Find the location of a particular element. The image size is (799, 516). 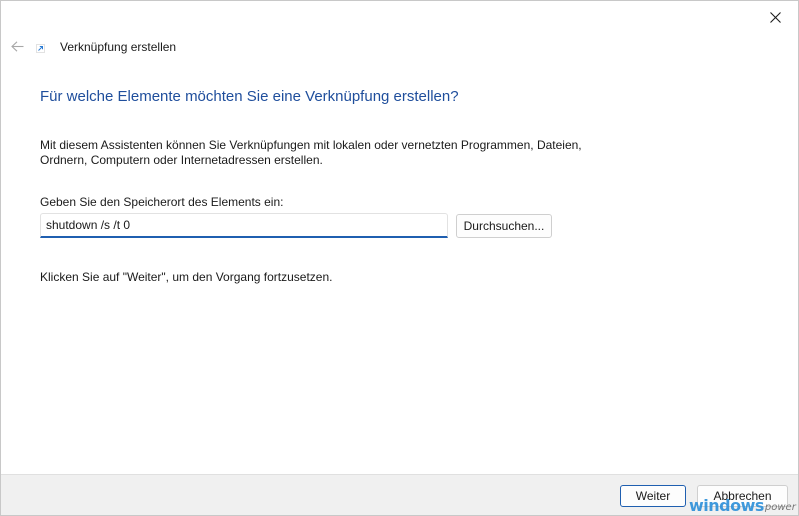

location-input is located at coordinates (244, 225).